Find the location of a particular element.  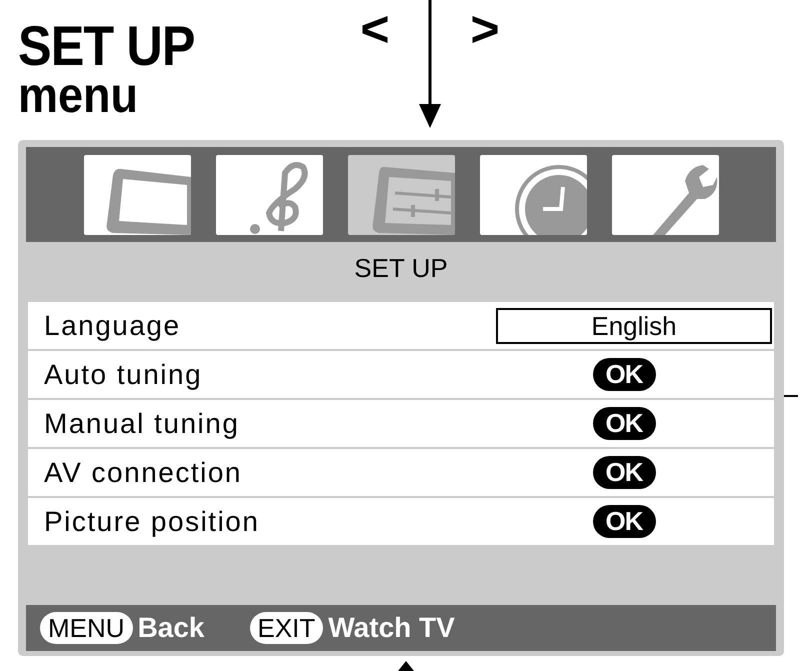

up-arrow-icon is located at coordinates (406, 666).